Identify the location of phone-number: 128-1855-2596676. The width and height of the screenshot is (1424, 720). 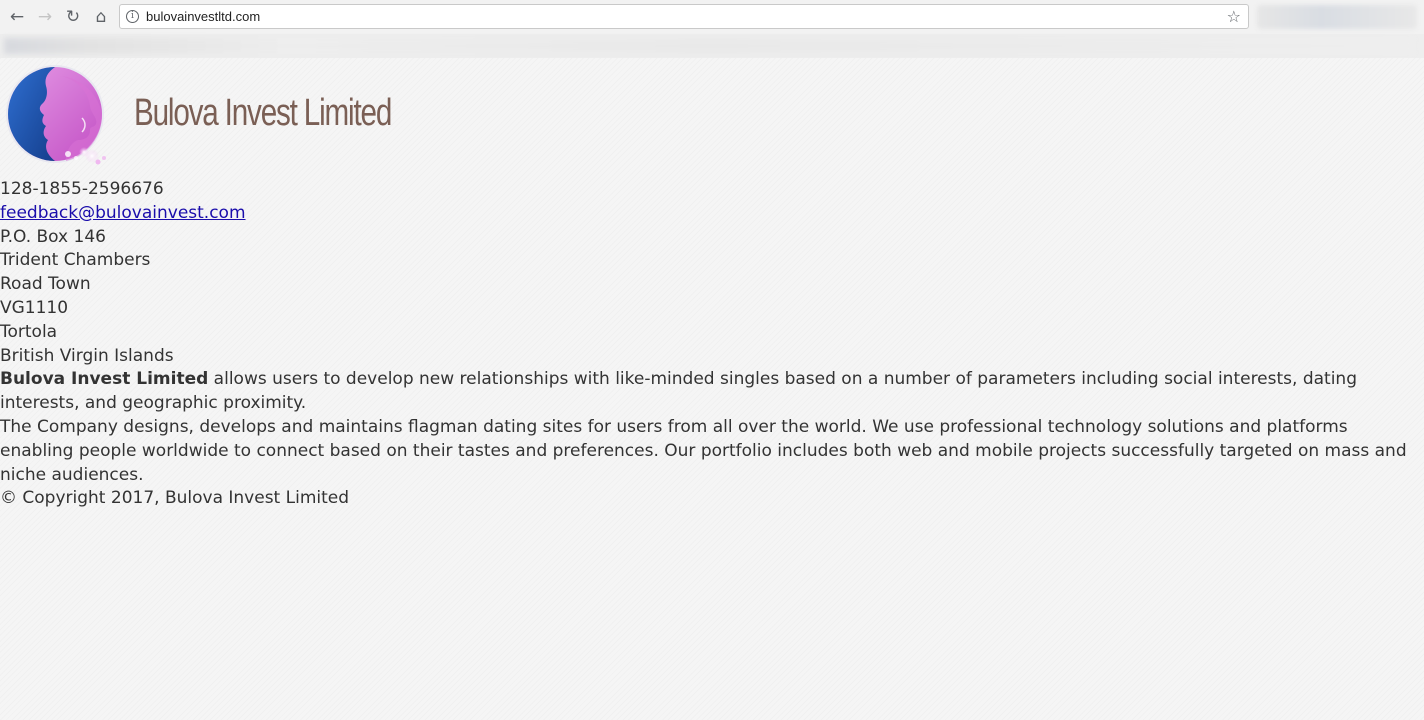
(82, 189).